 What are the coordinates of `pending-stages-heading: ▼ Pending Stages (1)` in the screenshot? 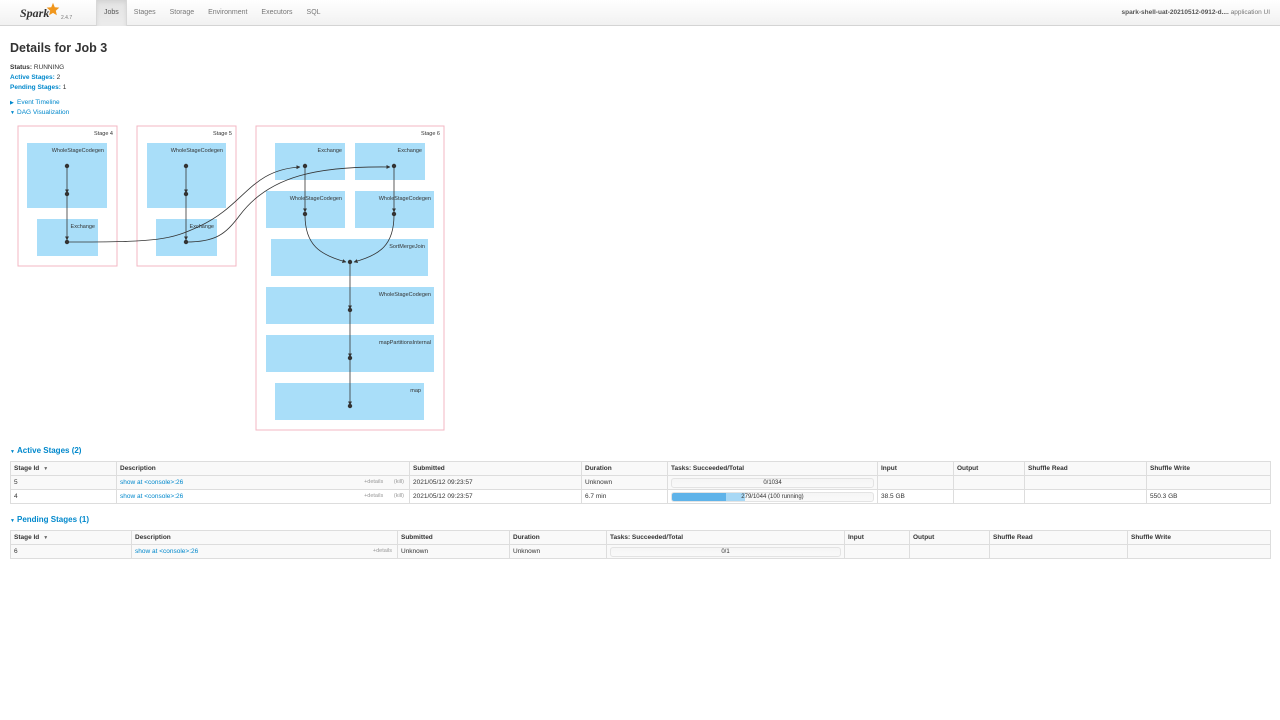 It's located at (49, 519).